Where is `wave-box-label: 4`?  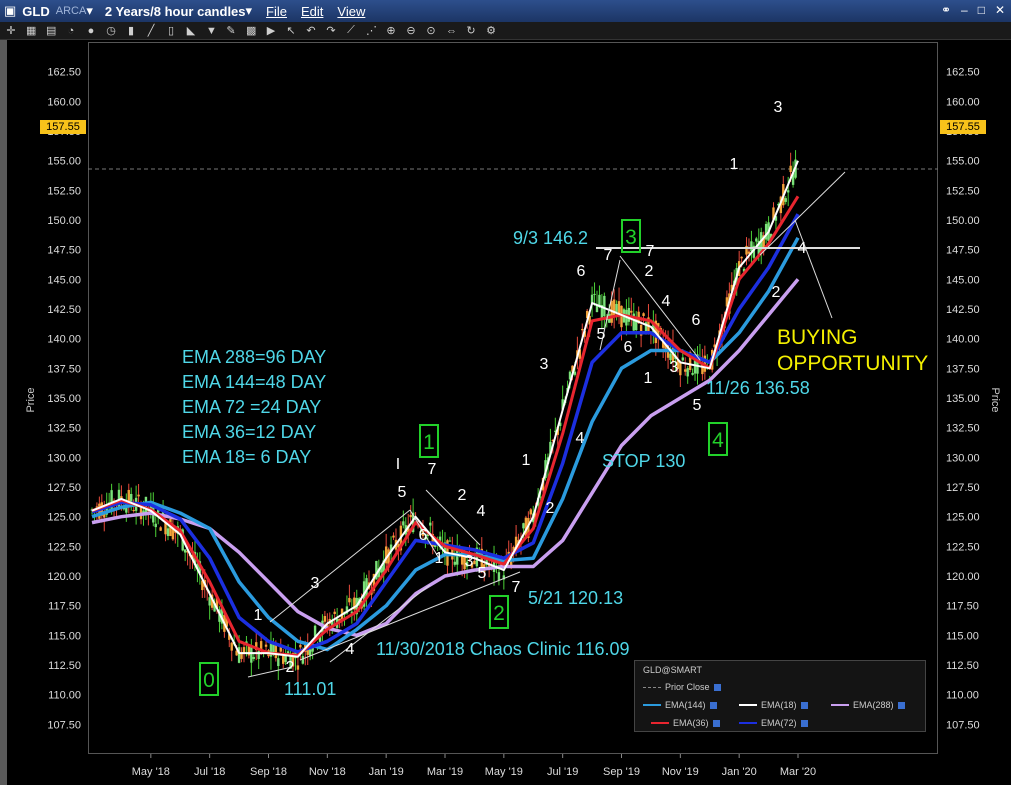
wave-box-label: 4 is located at coordinates (718, 440).